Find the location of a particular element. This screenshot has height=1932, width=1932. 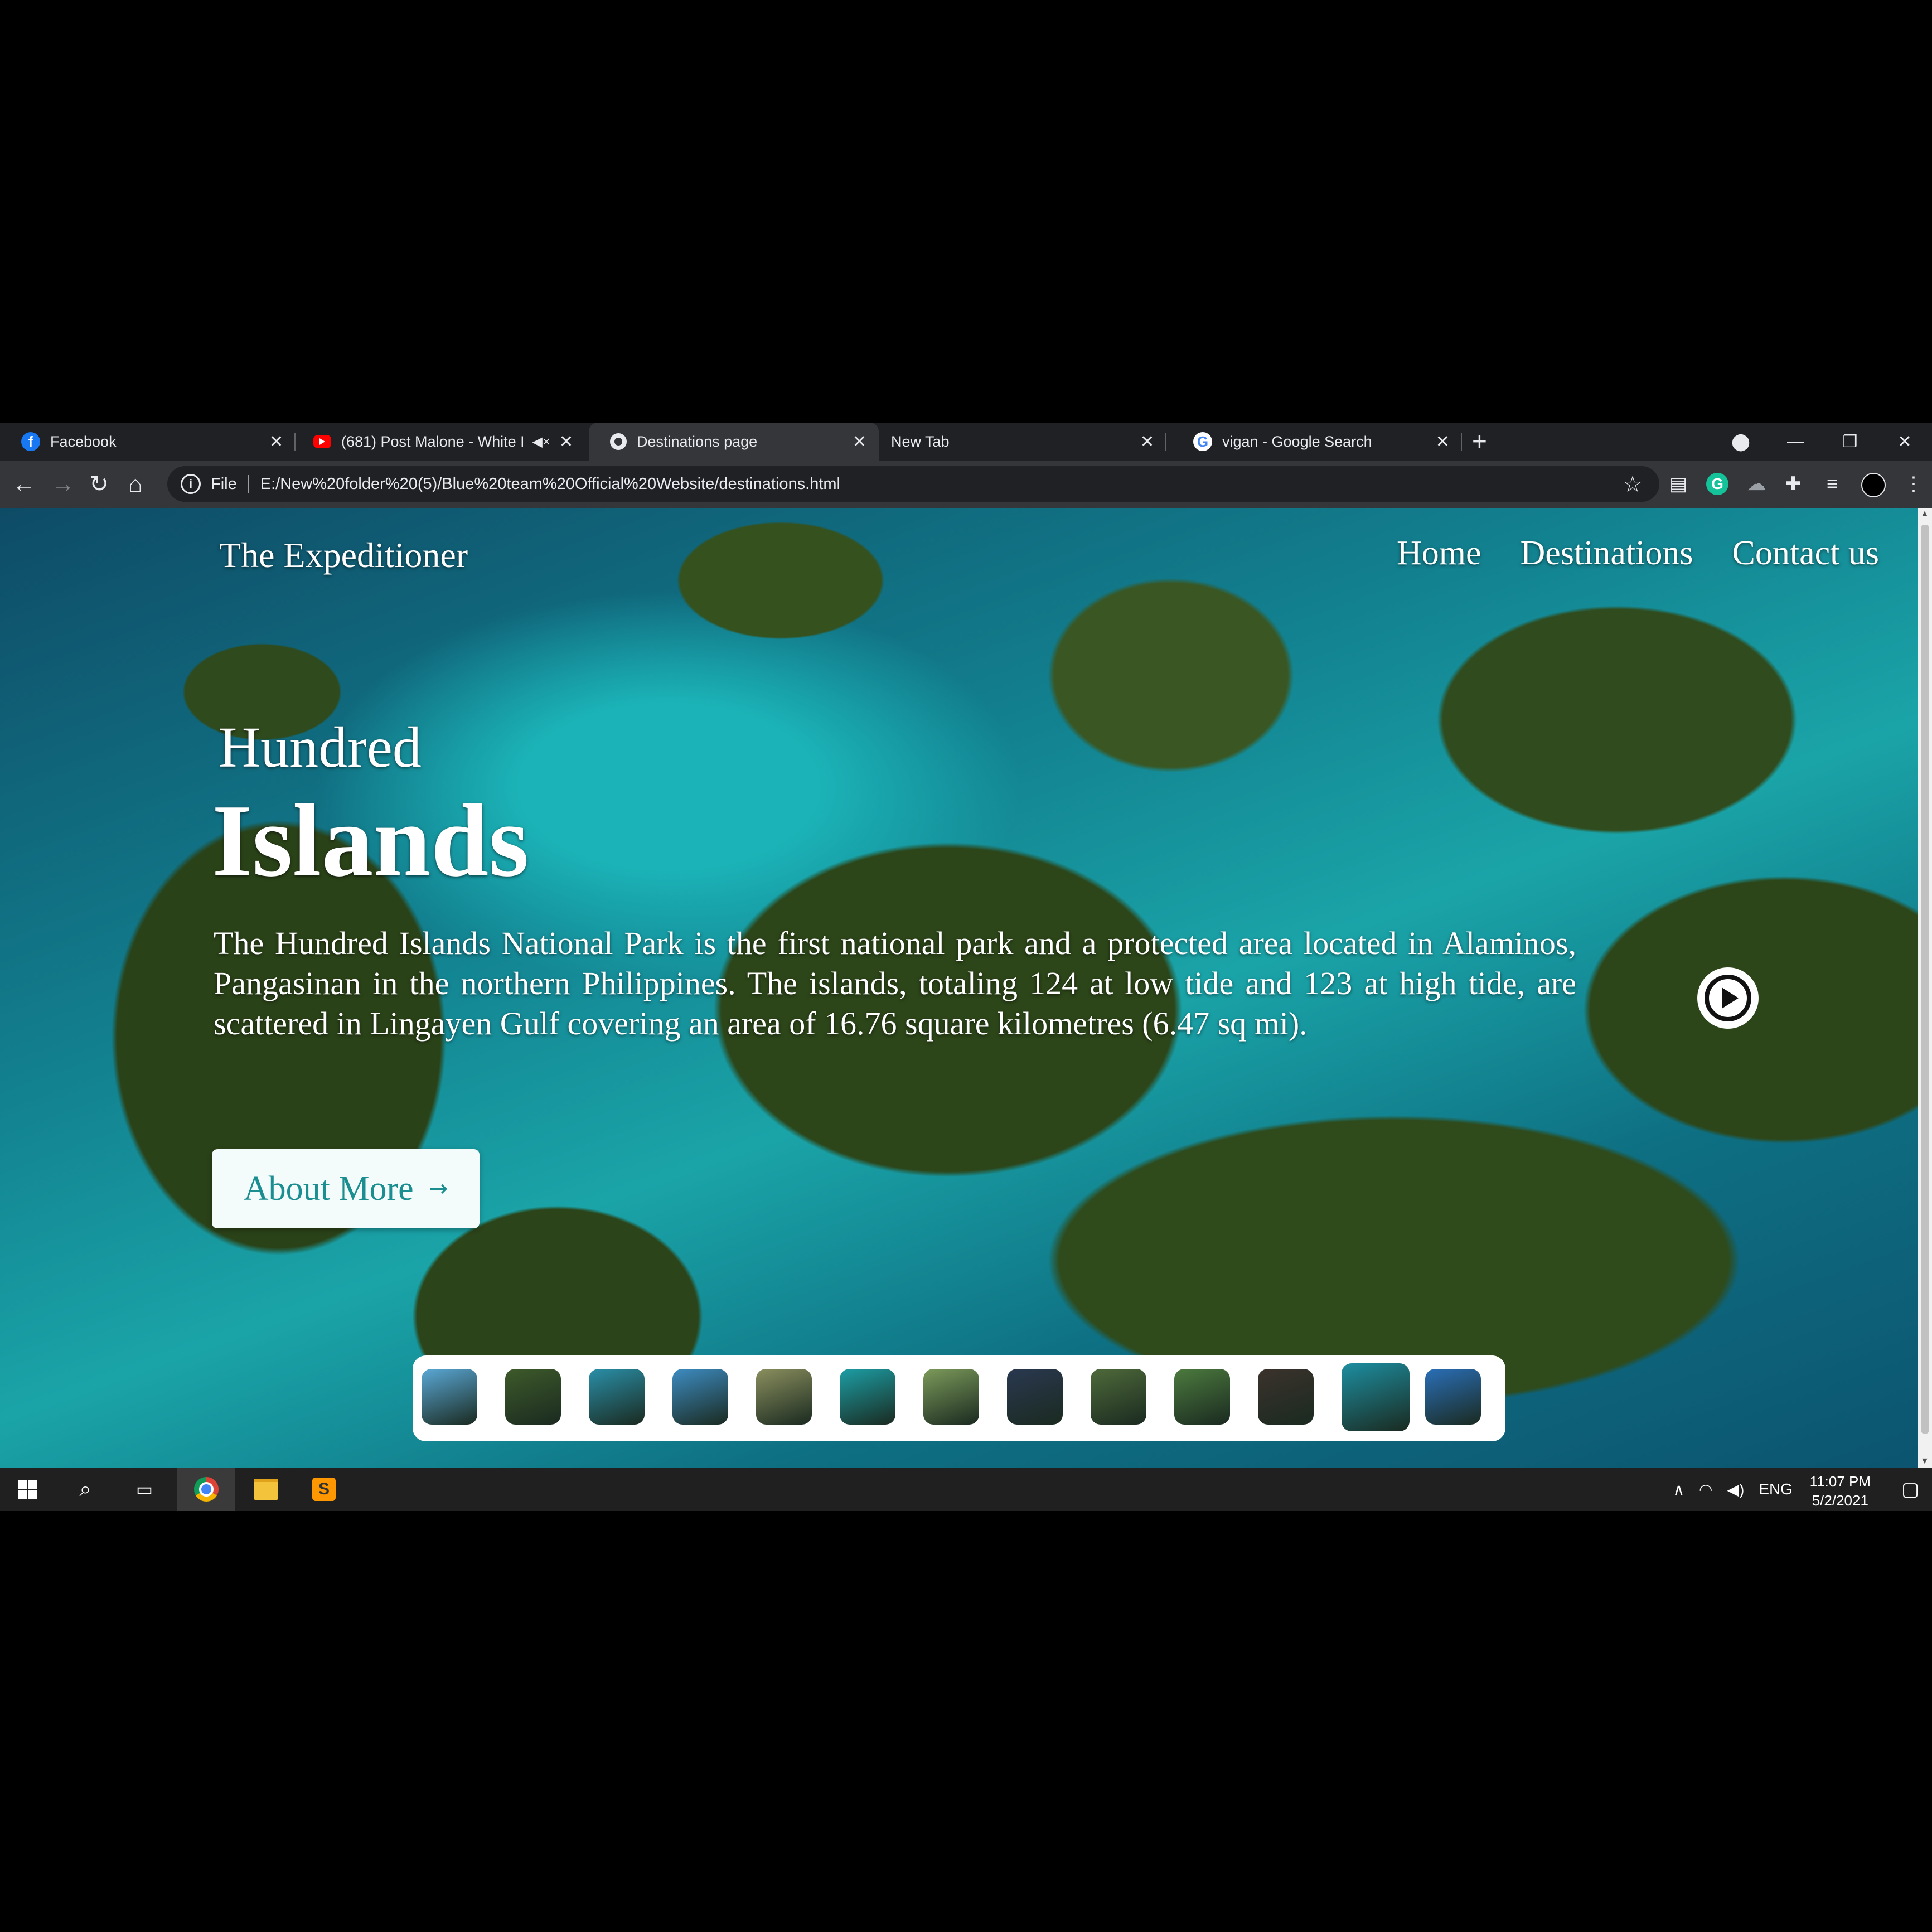

divider is located at coordinates (248, 484).